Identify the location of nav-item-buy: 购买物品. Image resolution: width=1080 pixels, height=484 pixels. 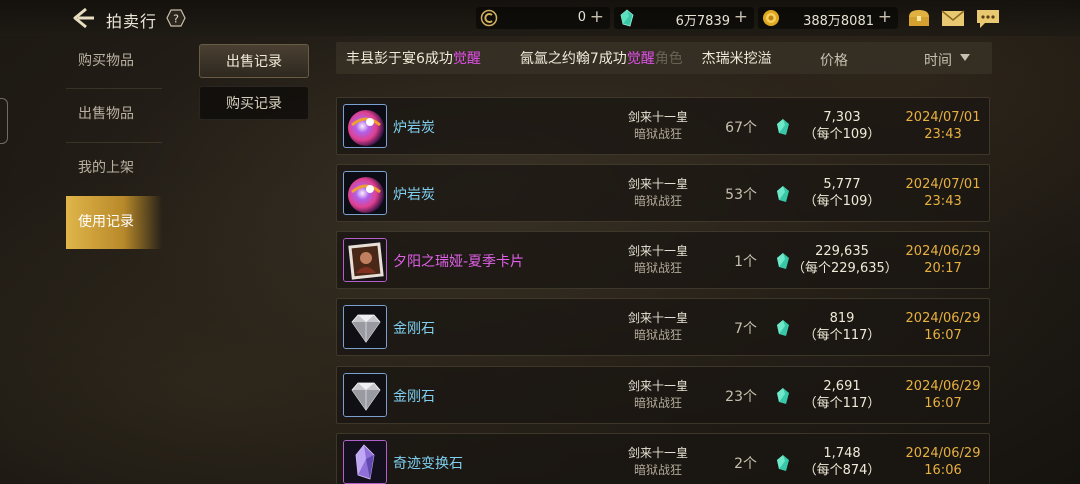
(114, 61).